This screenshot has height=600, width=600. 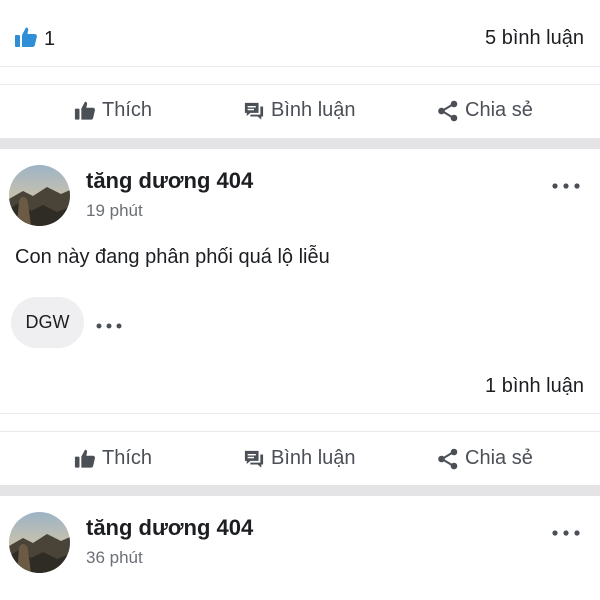 I want to click on like-summary: 1, so click(x=34, y=39).